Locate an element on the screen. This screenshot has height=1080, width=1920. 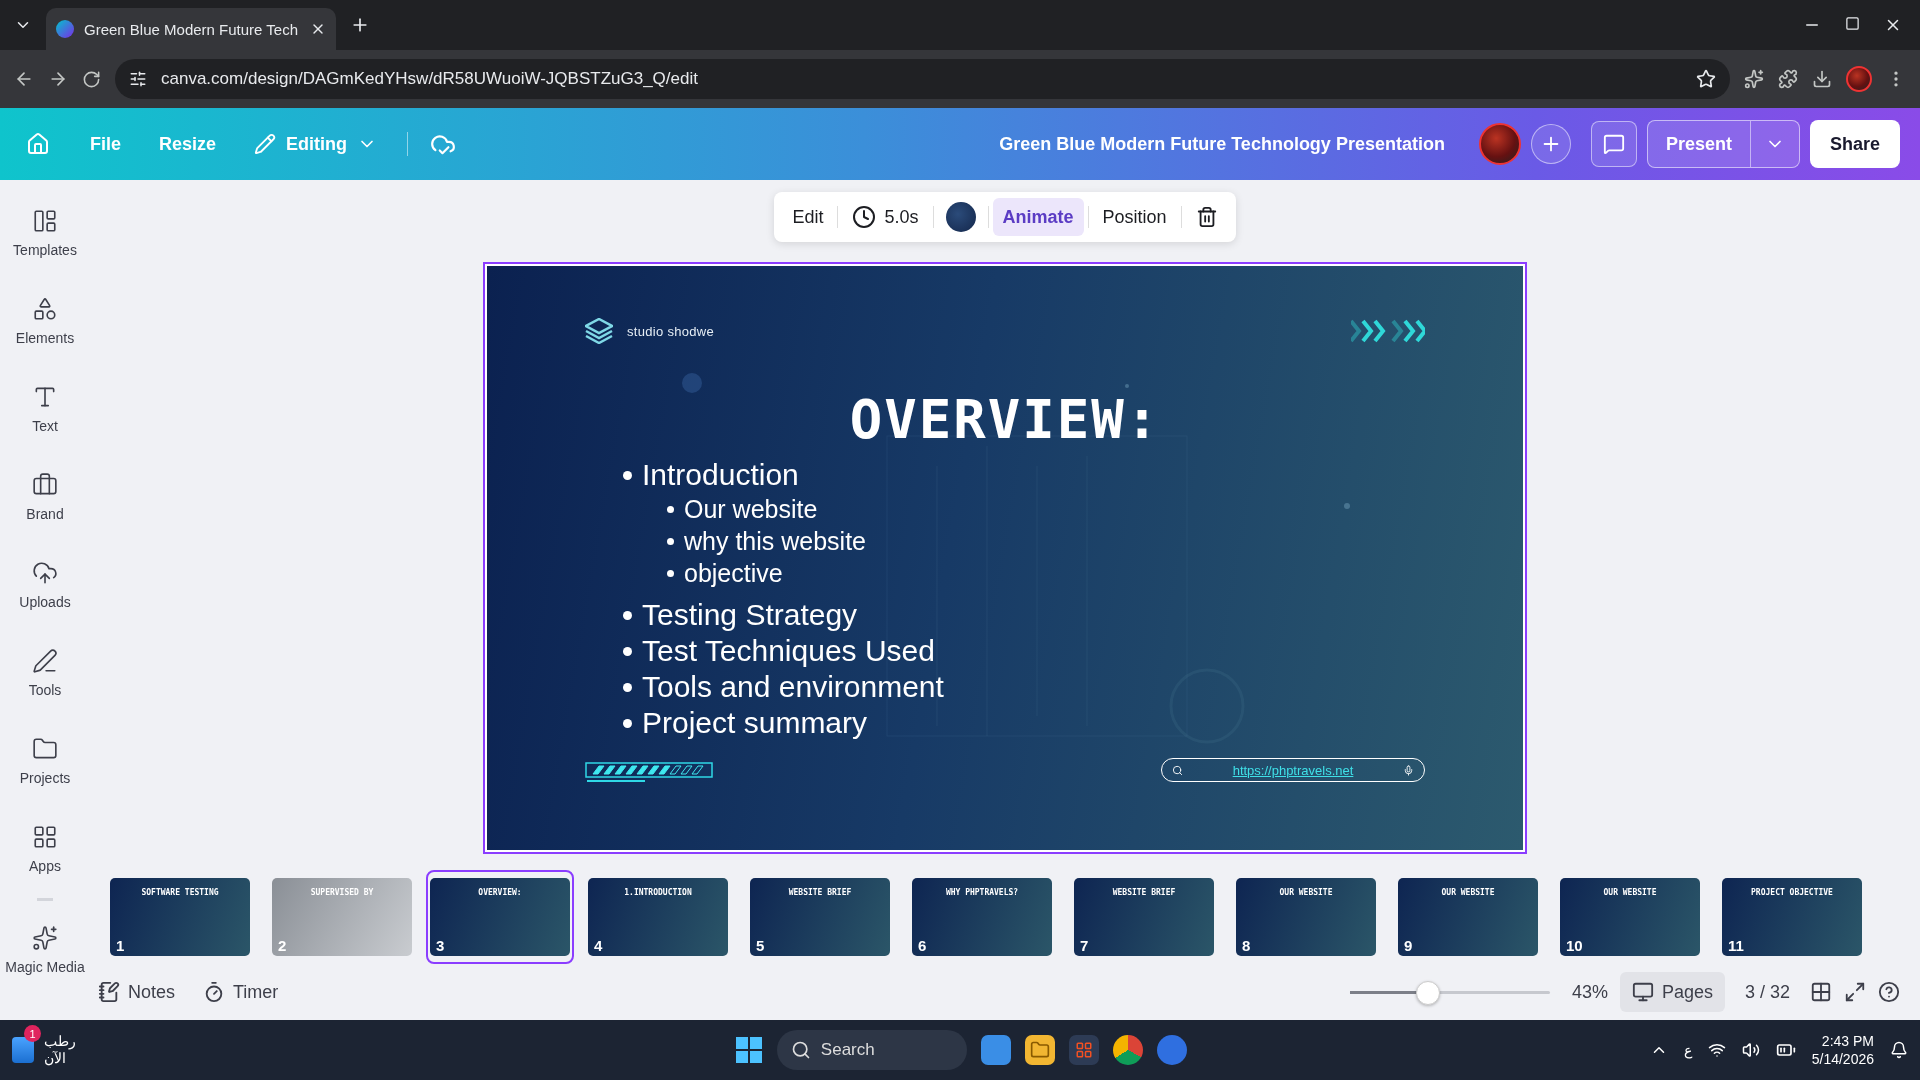
templates-icon is located at coordinates (45, 221).